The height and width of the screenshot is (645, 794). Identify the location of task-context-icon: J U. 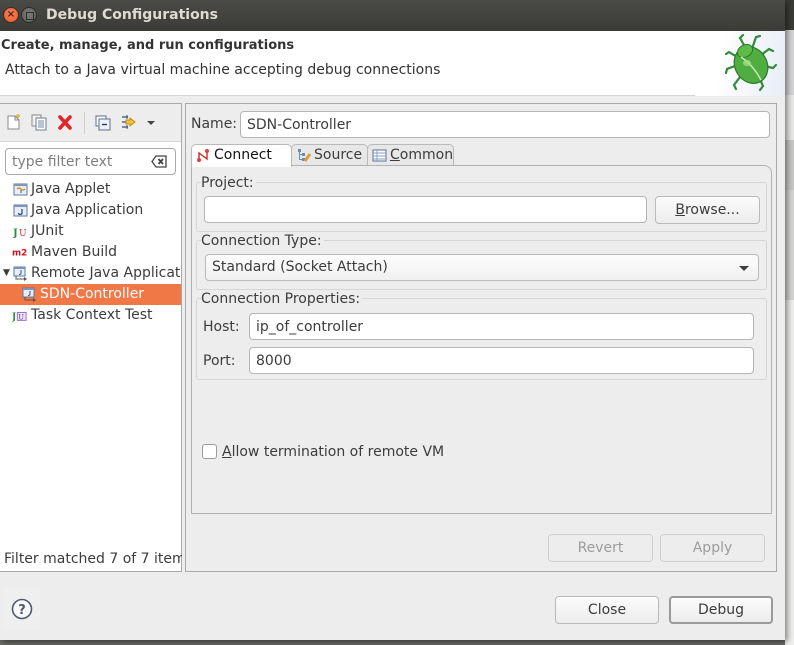
(19, 316).